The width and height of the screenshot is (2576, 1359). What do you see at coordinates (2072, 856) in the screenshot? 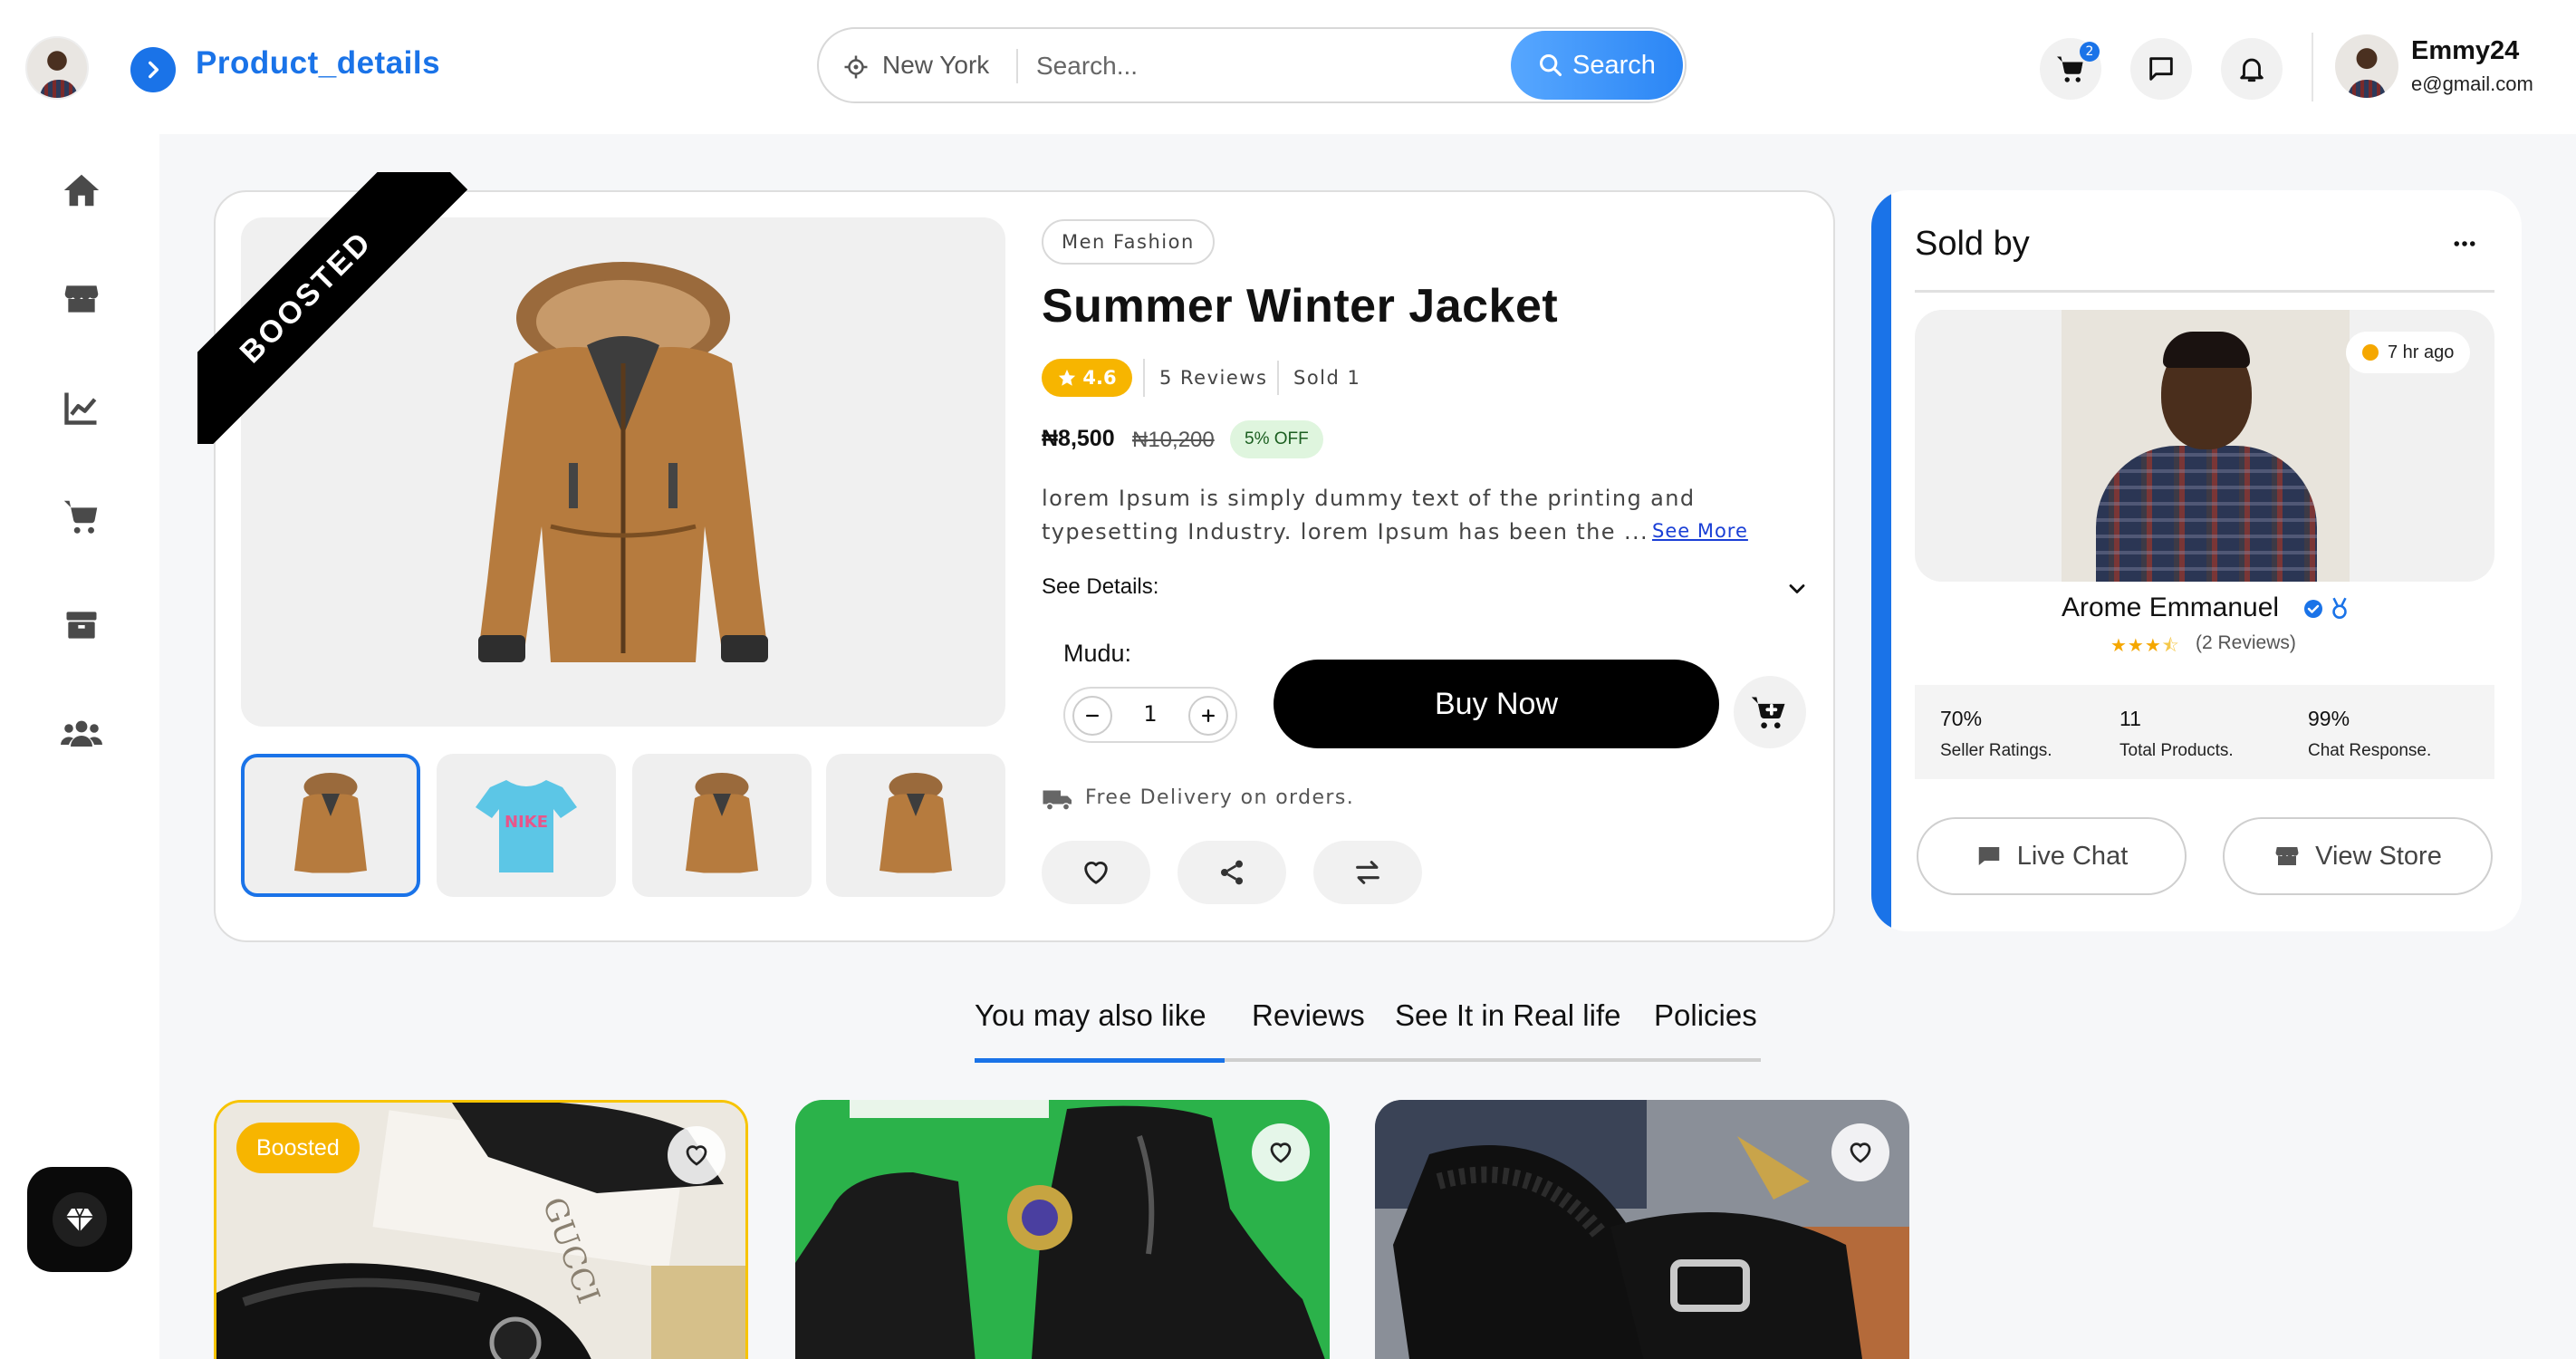
I see `live-chat-label: Live Chat` at bounding box center [2072, 856].